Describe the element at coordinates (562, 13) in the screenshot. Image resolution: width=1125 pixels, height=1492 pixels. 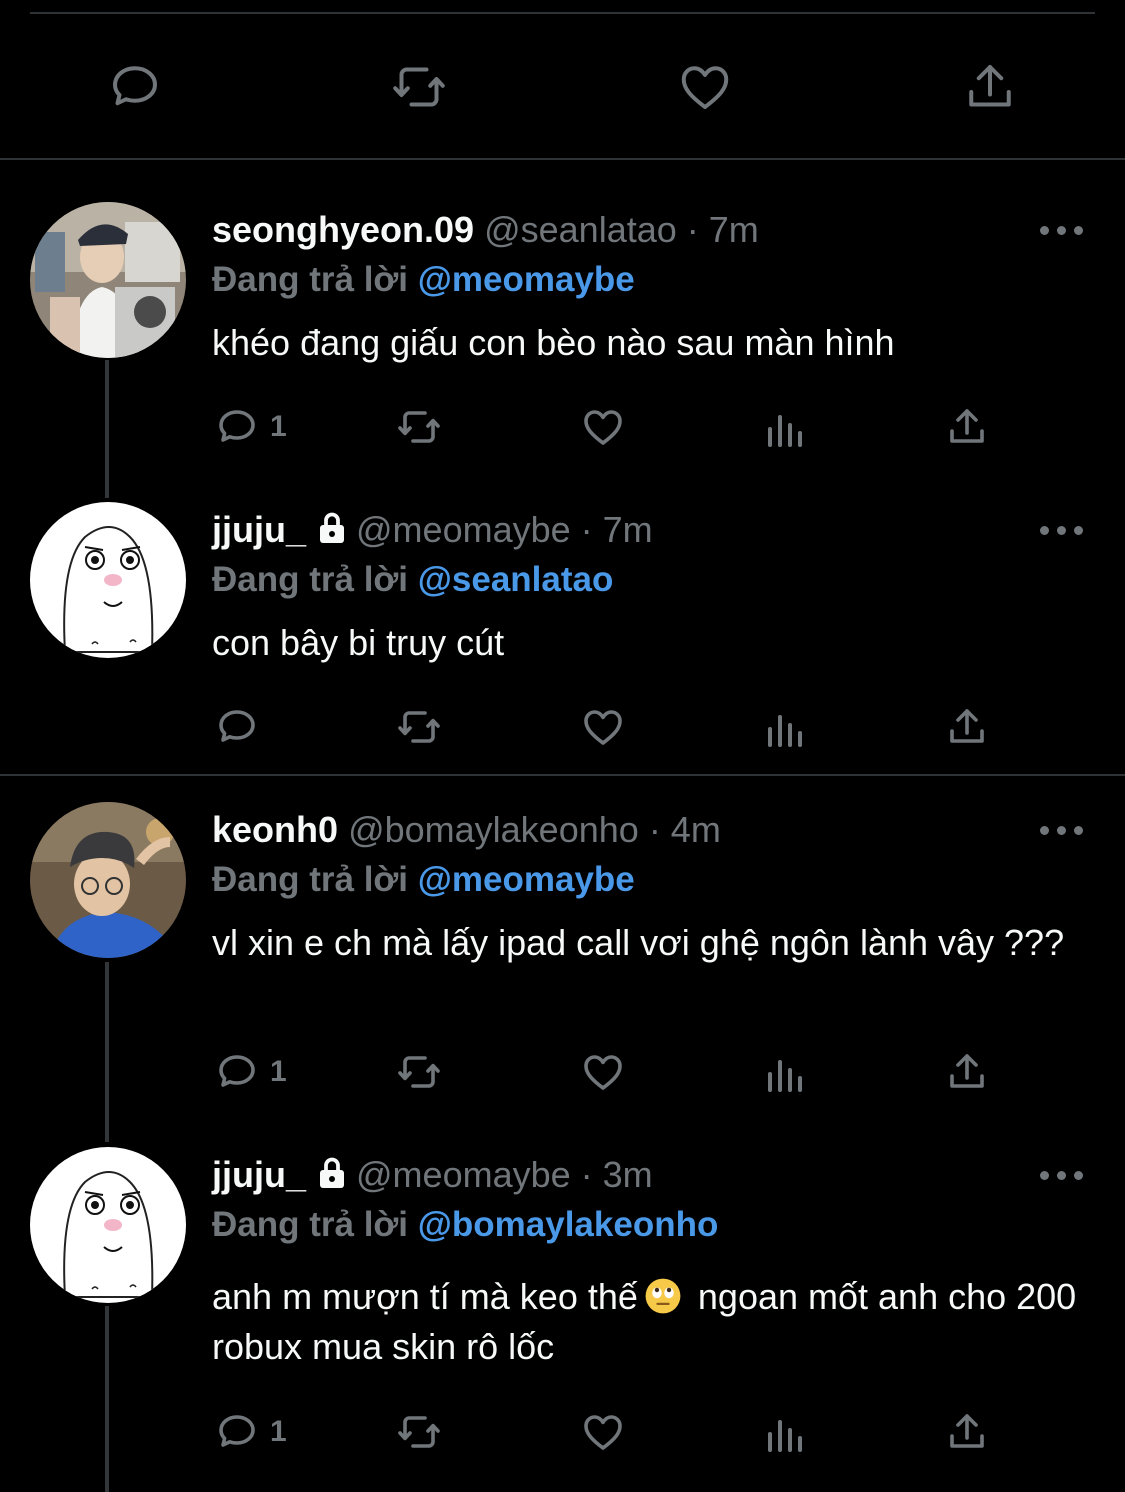
I see `top-divider` at that location.